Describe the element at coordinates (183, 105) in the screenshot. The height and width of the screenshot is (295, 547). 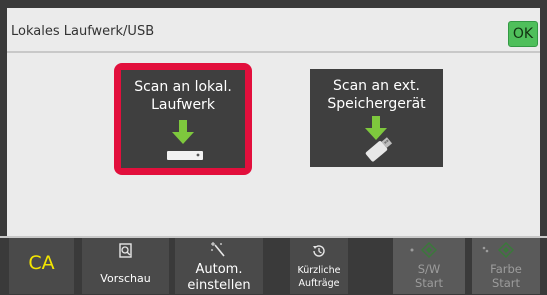
I see `local-label-line2: Laufwerk` at that location.